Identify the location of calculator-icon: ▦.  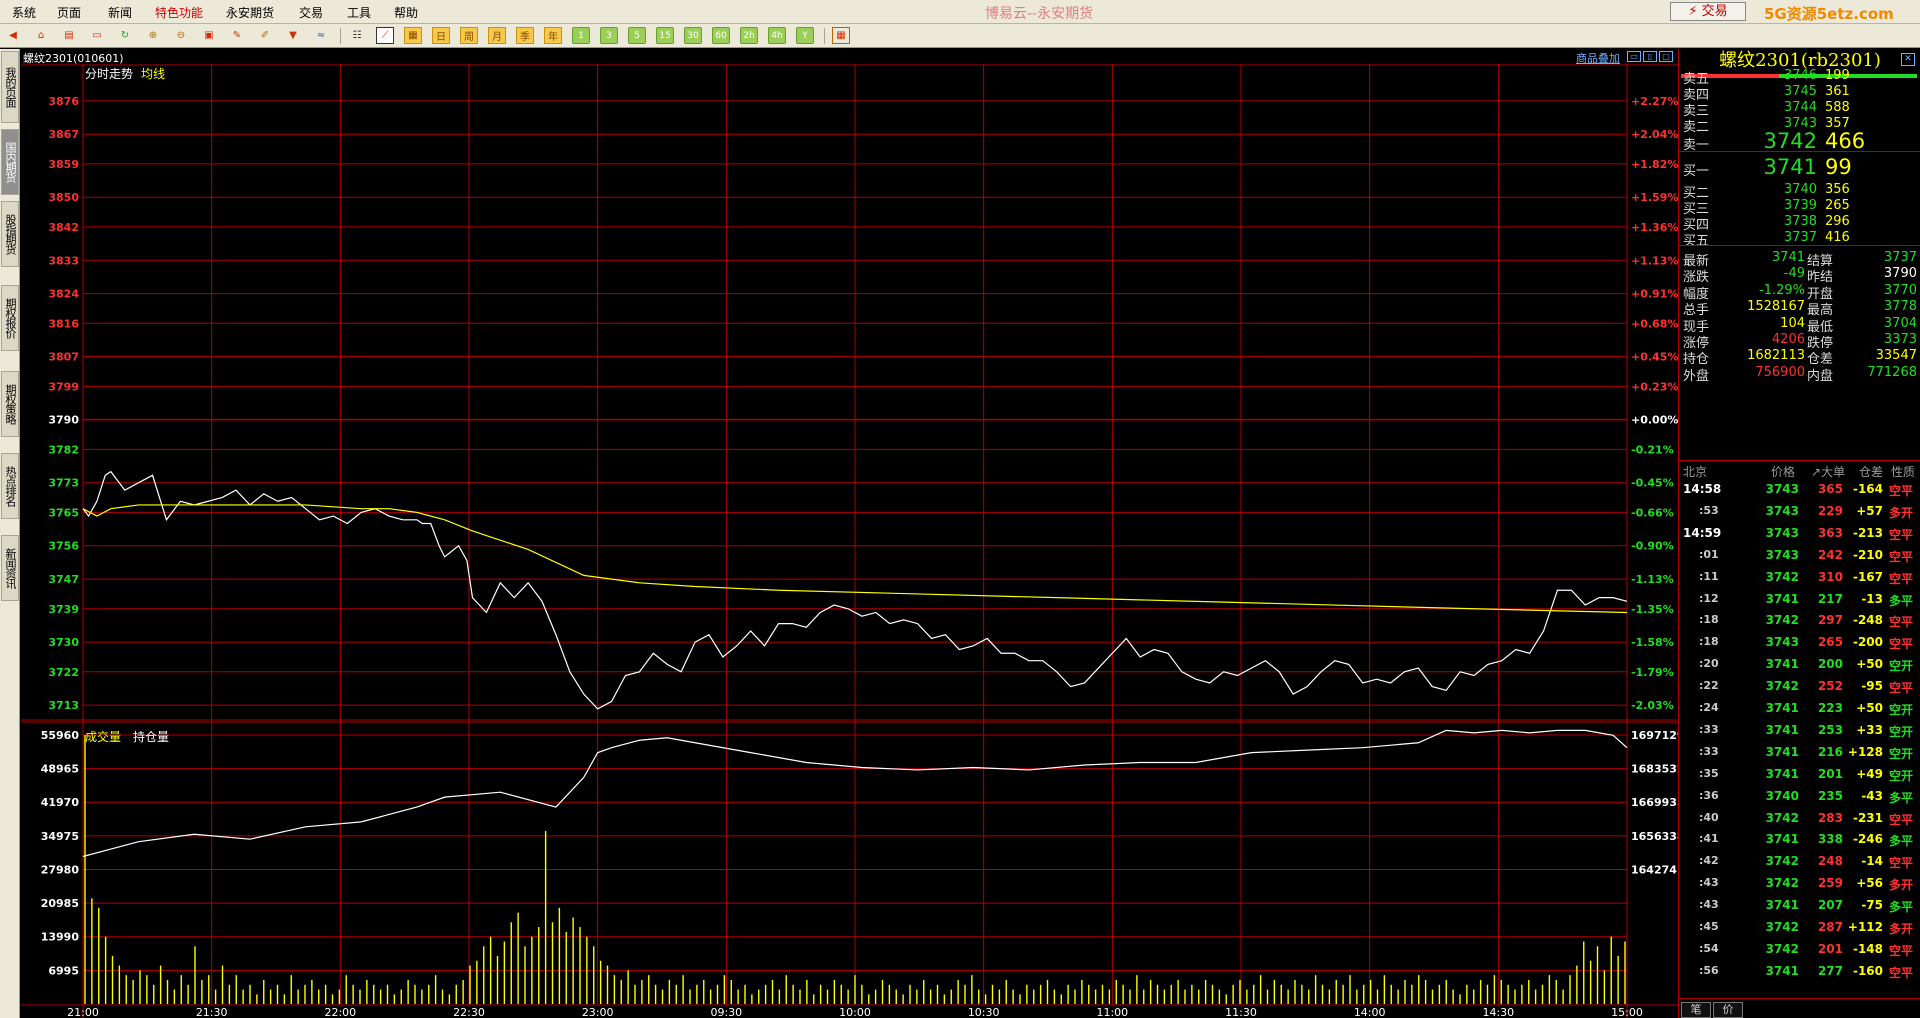
(841, 35).